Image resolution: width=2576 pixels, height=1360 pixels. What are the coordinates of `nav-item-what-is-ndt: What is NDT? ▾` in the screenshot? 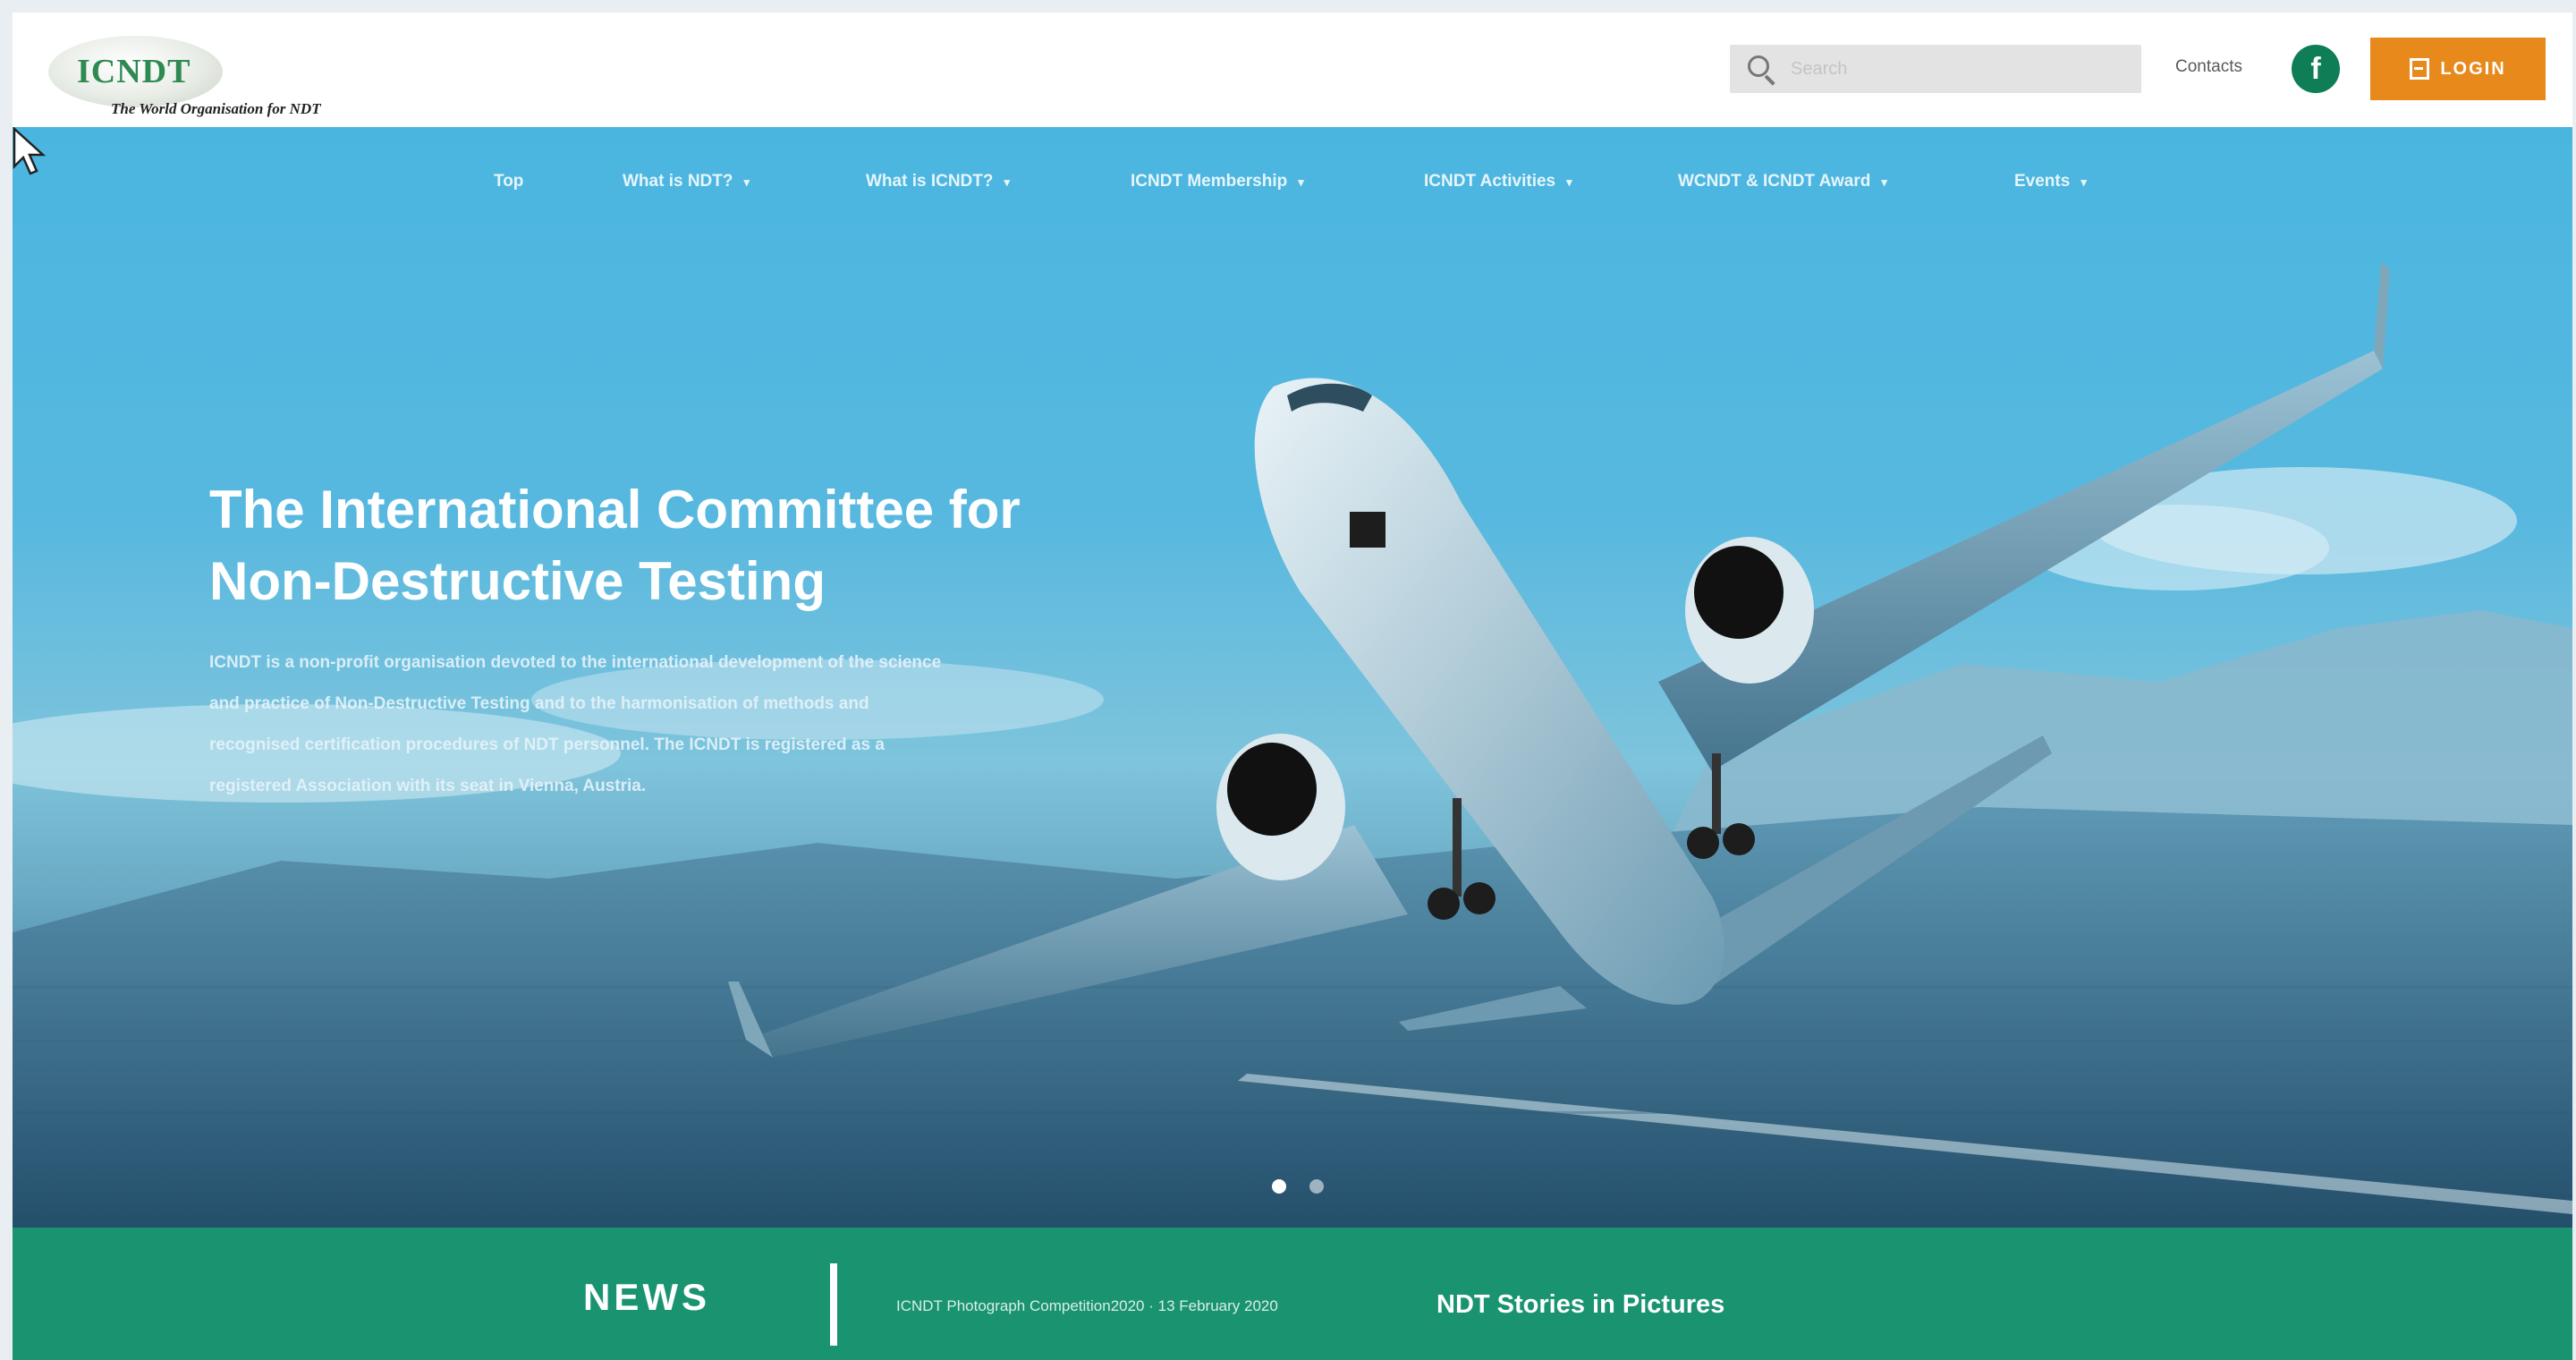 It's located at (686, 181).